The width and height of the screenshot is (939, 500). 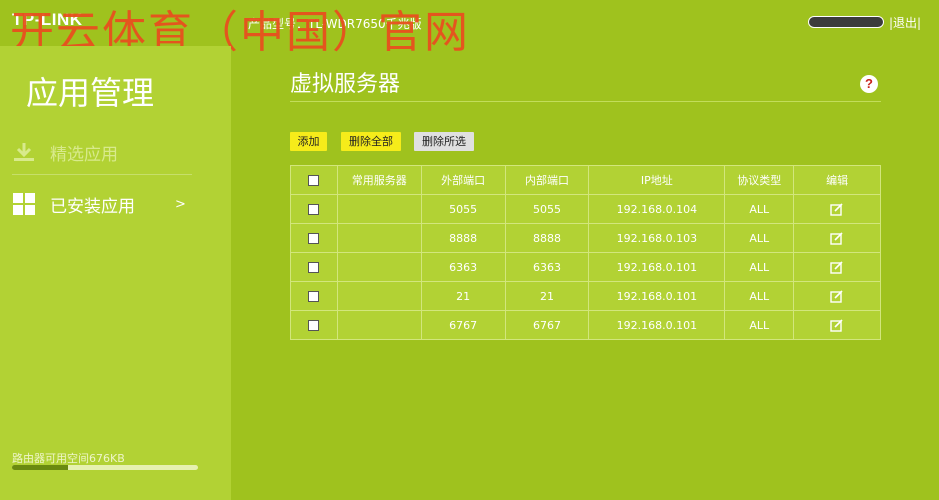 I want to click on table-row: 6363 6363 192.168.0.101 ALL, so click(x=585, y=267).